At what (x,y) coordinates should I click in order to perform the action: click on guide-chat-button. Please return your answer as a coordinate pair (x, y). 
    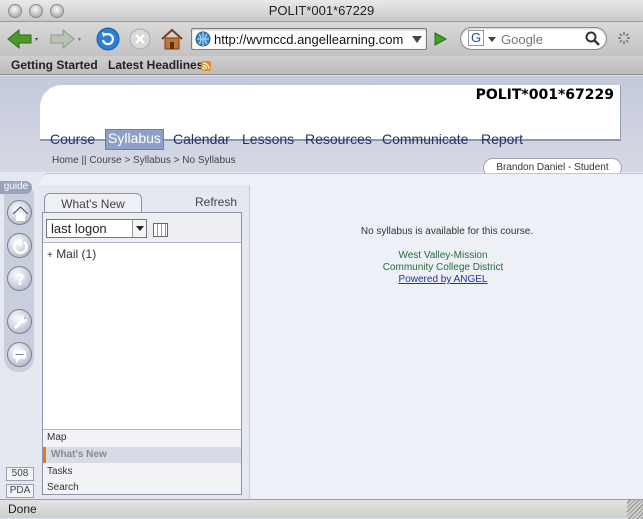
    Looking at the image, I should click on (19, 354).